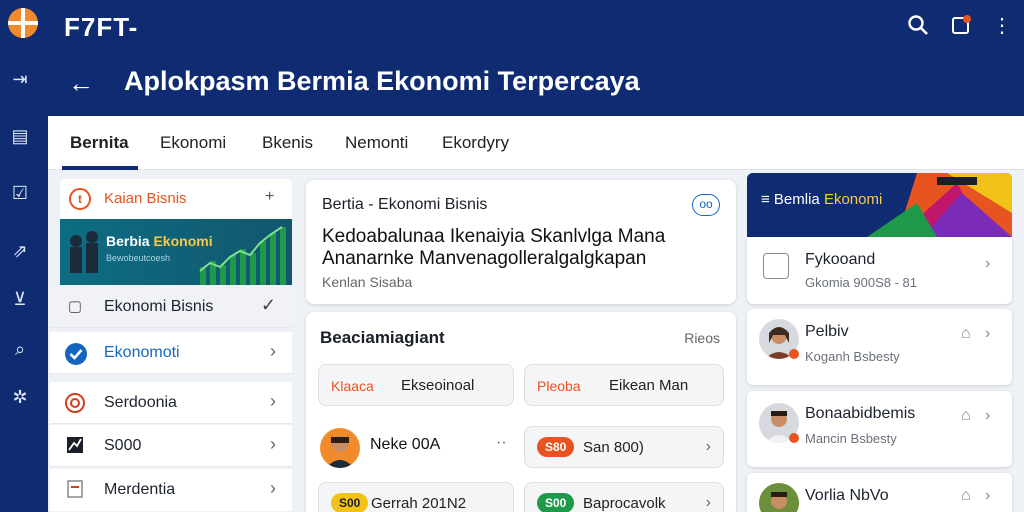 This screenshot has width=1024, height=512. What do you see at coordinates (405, 204) in the screenshot?
I see `article-kicker: Bertia - Ekonomi Bisnis` at bounding box center [405, 204].